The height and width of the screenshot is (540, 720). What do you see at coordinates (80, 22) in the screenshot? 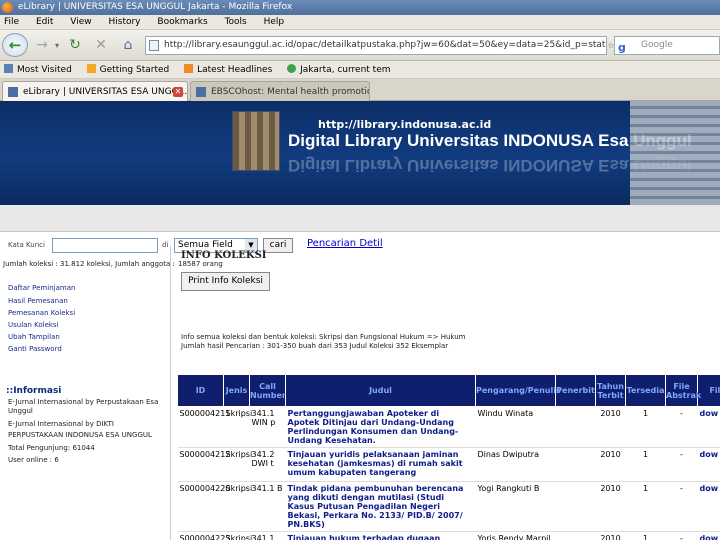
I see `menu-view: View` at bounding box center [80, 22].